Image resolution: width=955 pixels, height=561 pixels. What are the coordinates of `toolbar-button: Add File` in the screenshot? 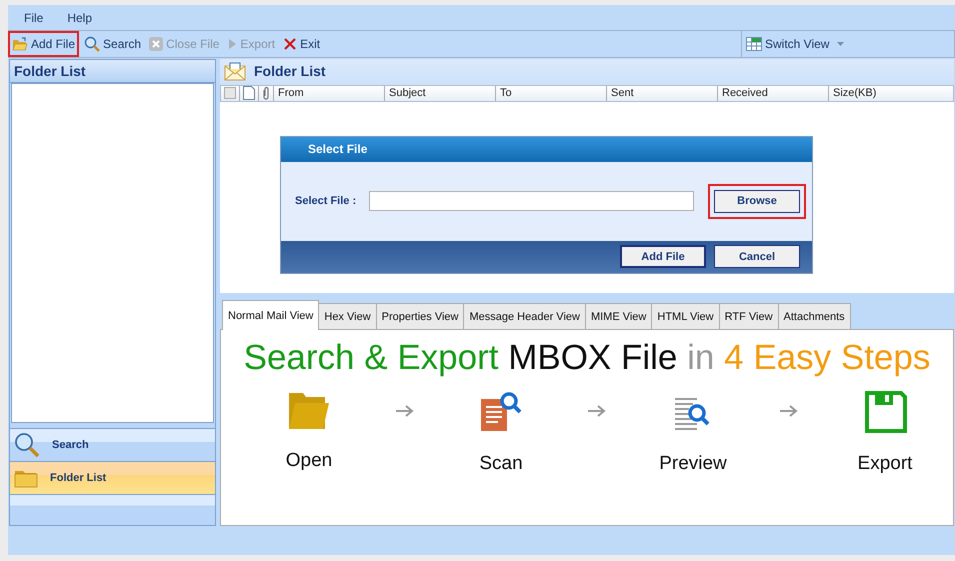 It's located at (44, 44).